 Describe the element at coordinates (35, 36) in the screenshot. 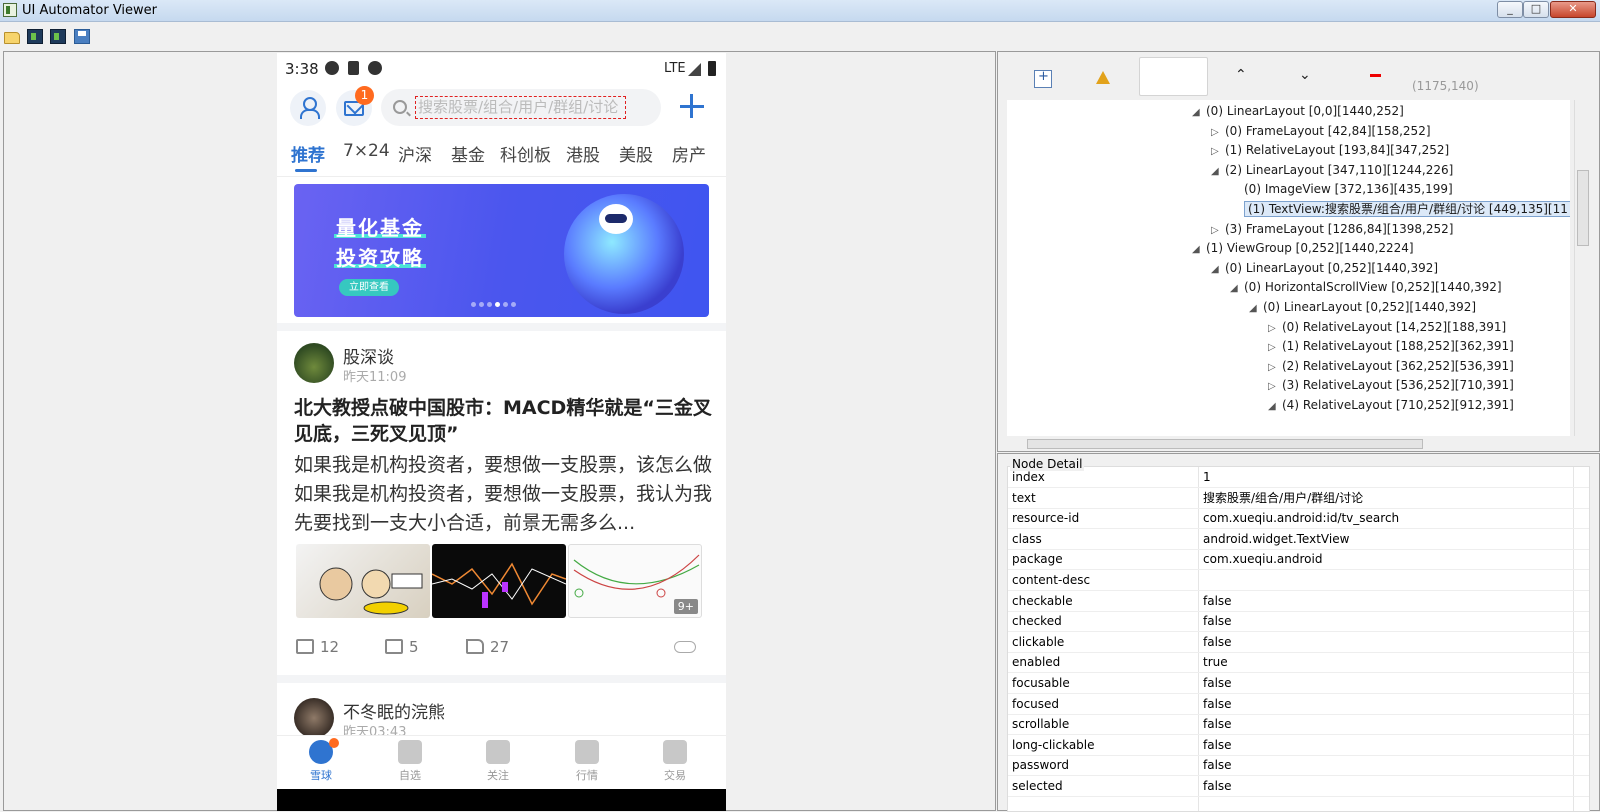

I see `device-screenshot-icon` at that location.